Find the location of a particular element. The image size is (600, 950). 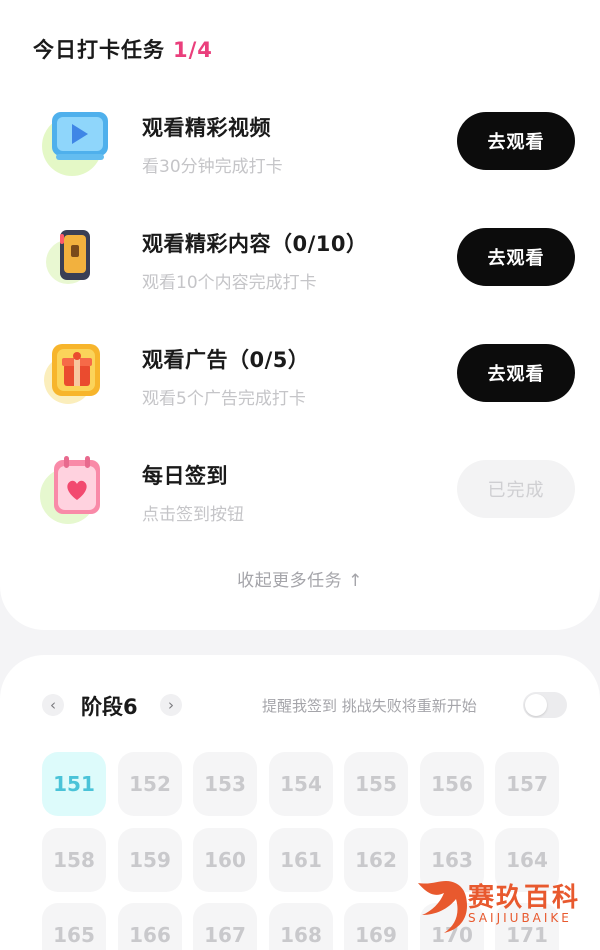

day-cell: 162 is located at coordinates (376, 860).